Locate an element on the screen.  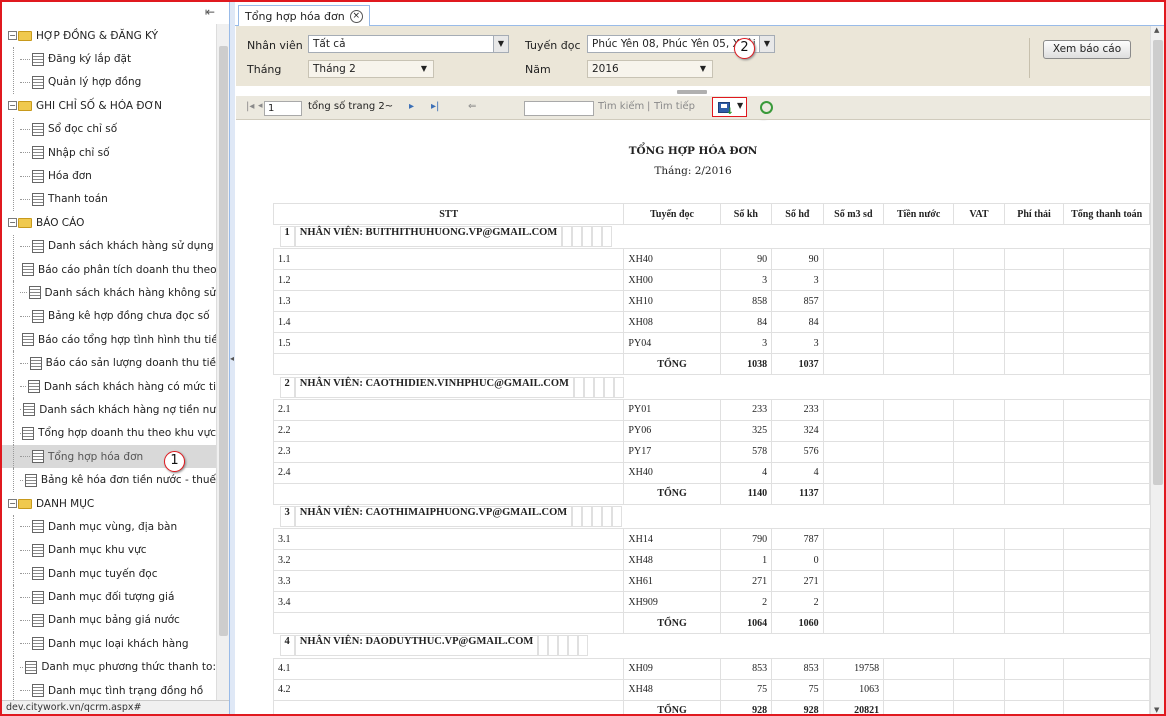
find-next-link: Tìm tiếp is located at coordinates (674, 106).